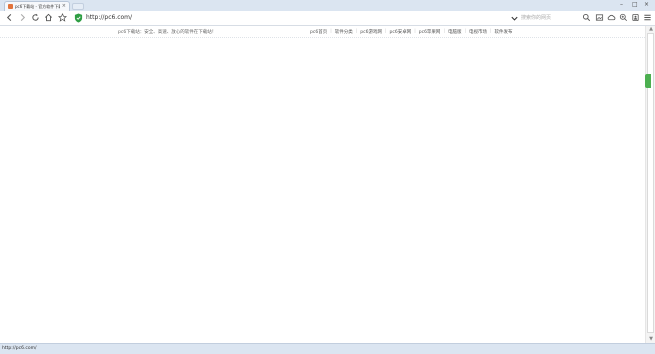 This screenshot has width=655, height=354. What do you see at coordinates (167, 32) in the screenshot?
I see `site-slogan: pc6下载站：安全、高速、放心的软件在下载站！` at bounding box center [167, 32].